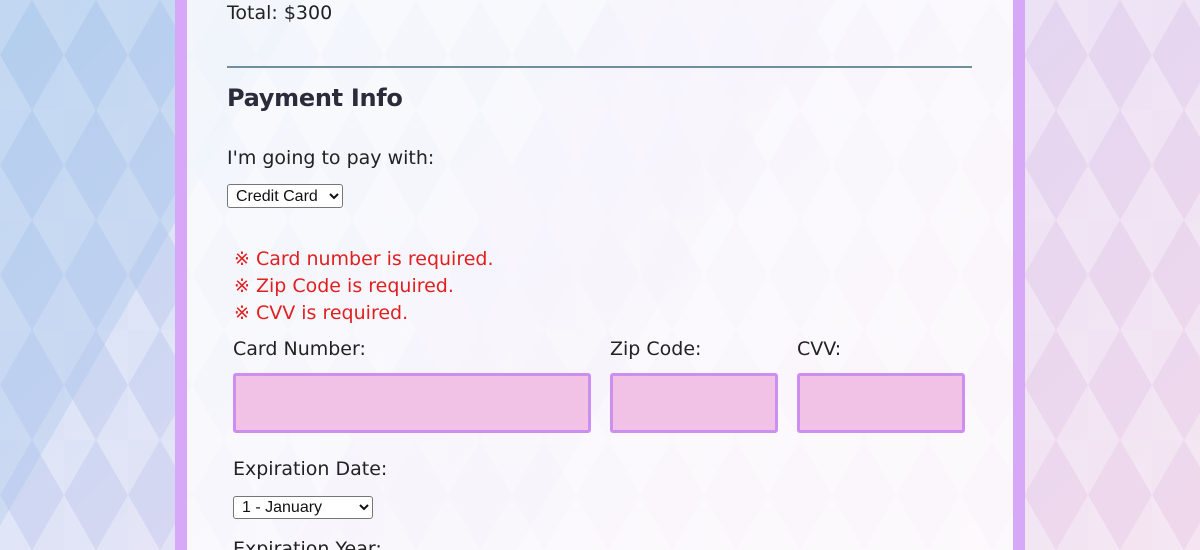  What do you see at coordinates (344, 286) in the screenshot?
I see `error-zip-code: ※ Zip Code is required.` at bounding box center [344, 286].